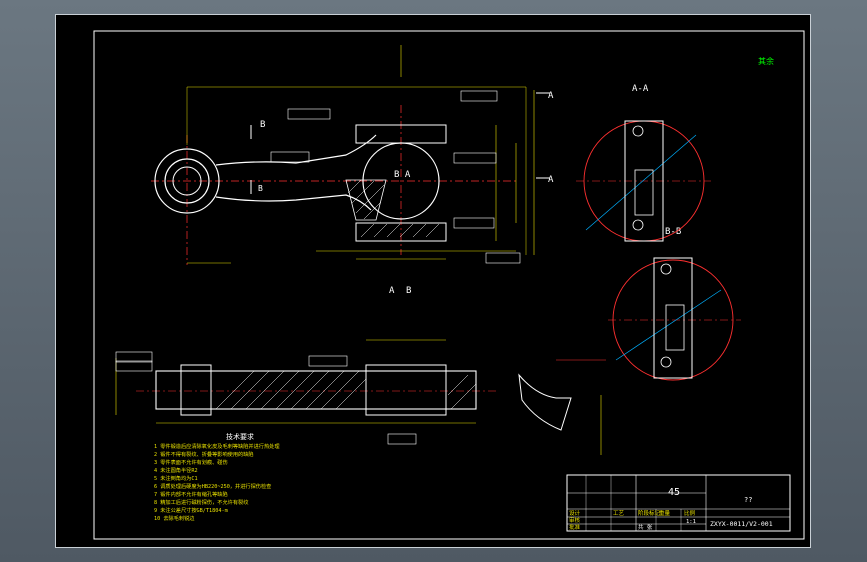 The image size is (867, 562). What do you see at coordinates (674, 492) in the screenshot?
I see `material: 45` at bounding box center [674, 492].